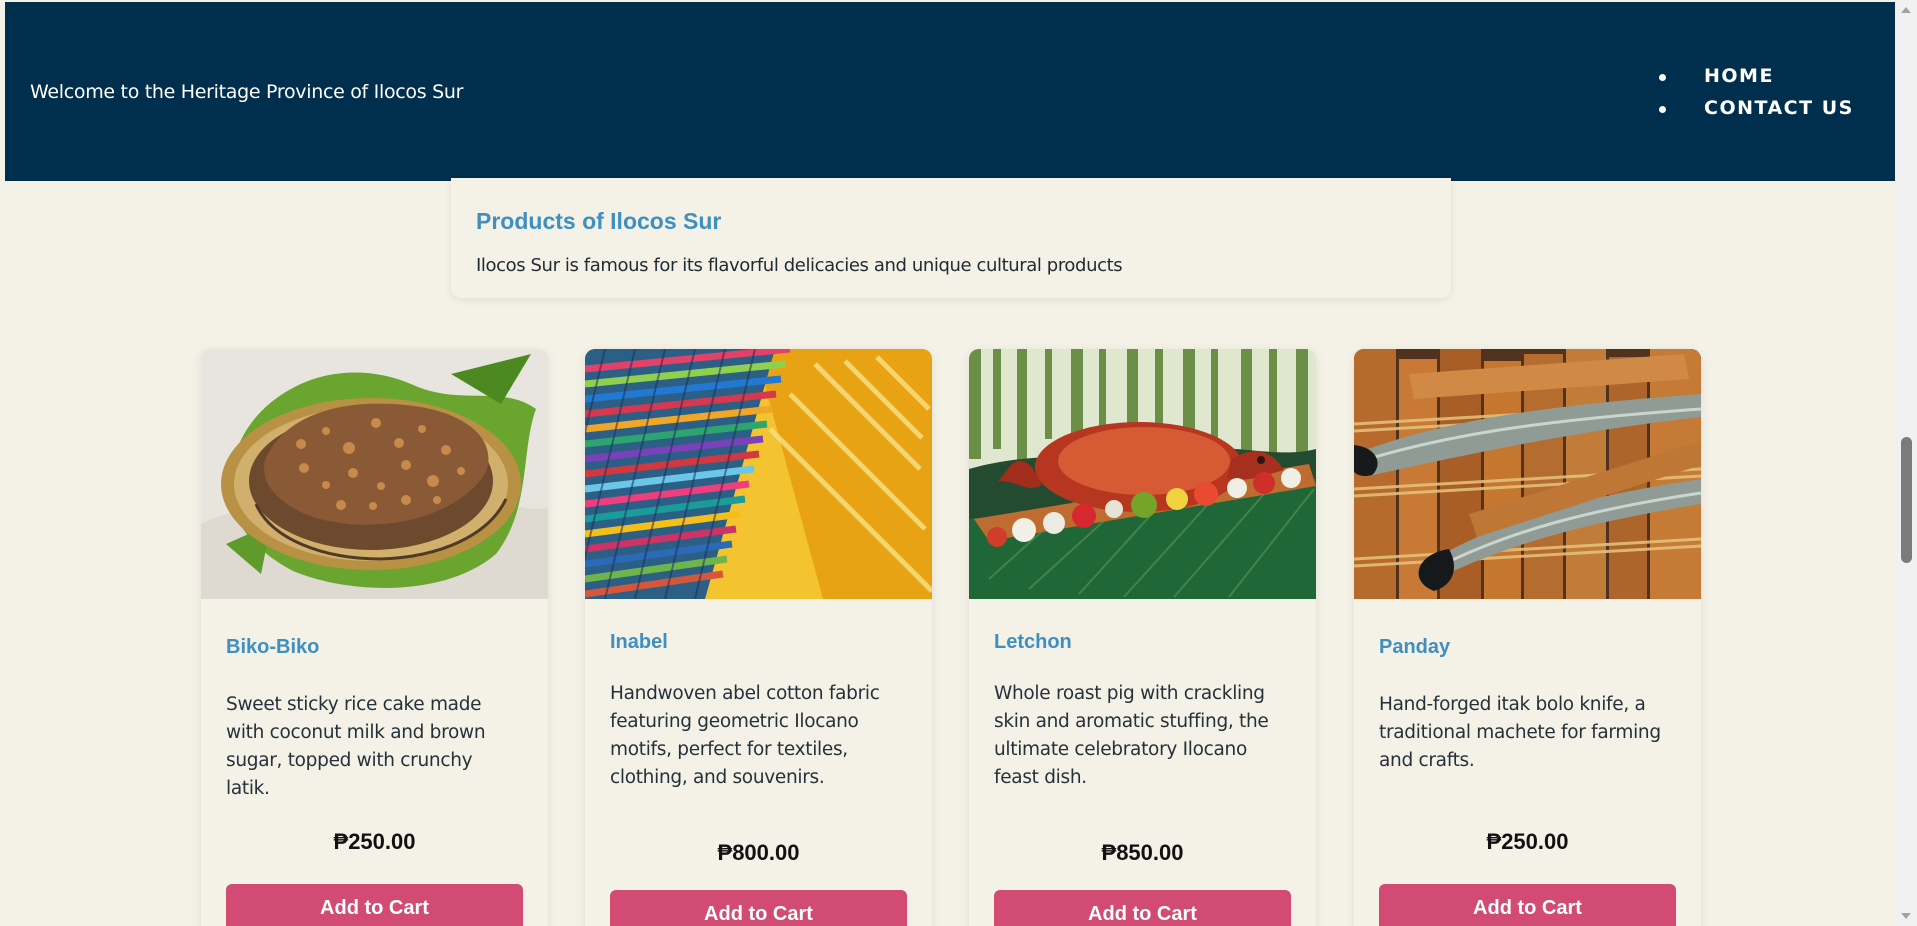 This screenshot has width=1917, height=926. What do you see at coordinates (758, 474) in the screenshot?
I see `inabel-image` at bounding box center [758, 474].